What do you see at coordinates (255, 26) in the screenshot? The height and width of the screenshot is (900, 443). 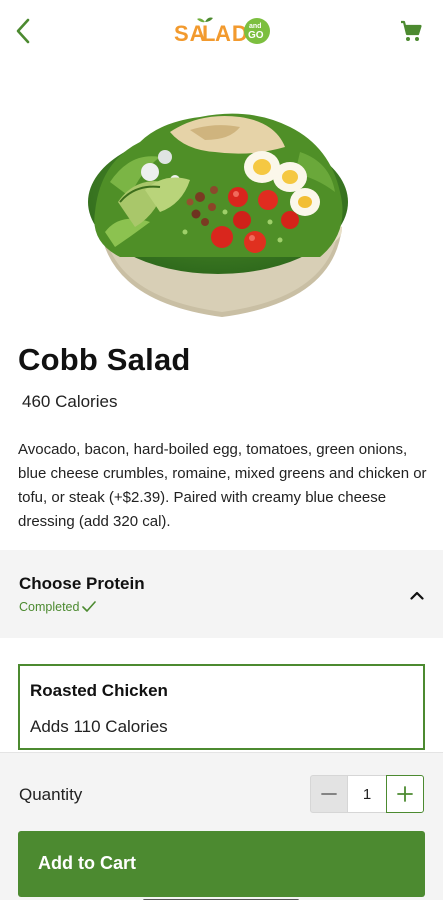 I see `svg-text: and` at bounding box center [255, 26].